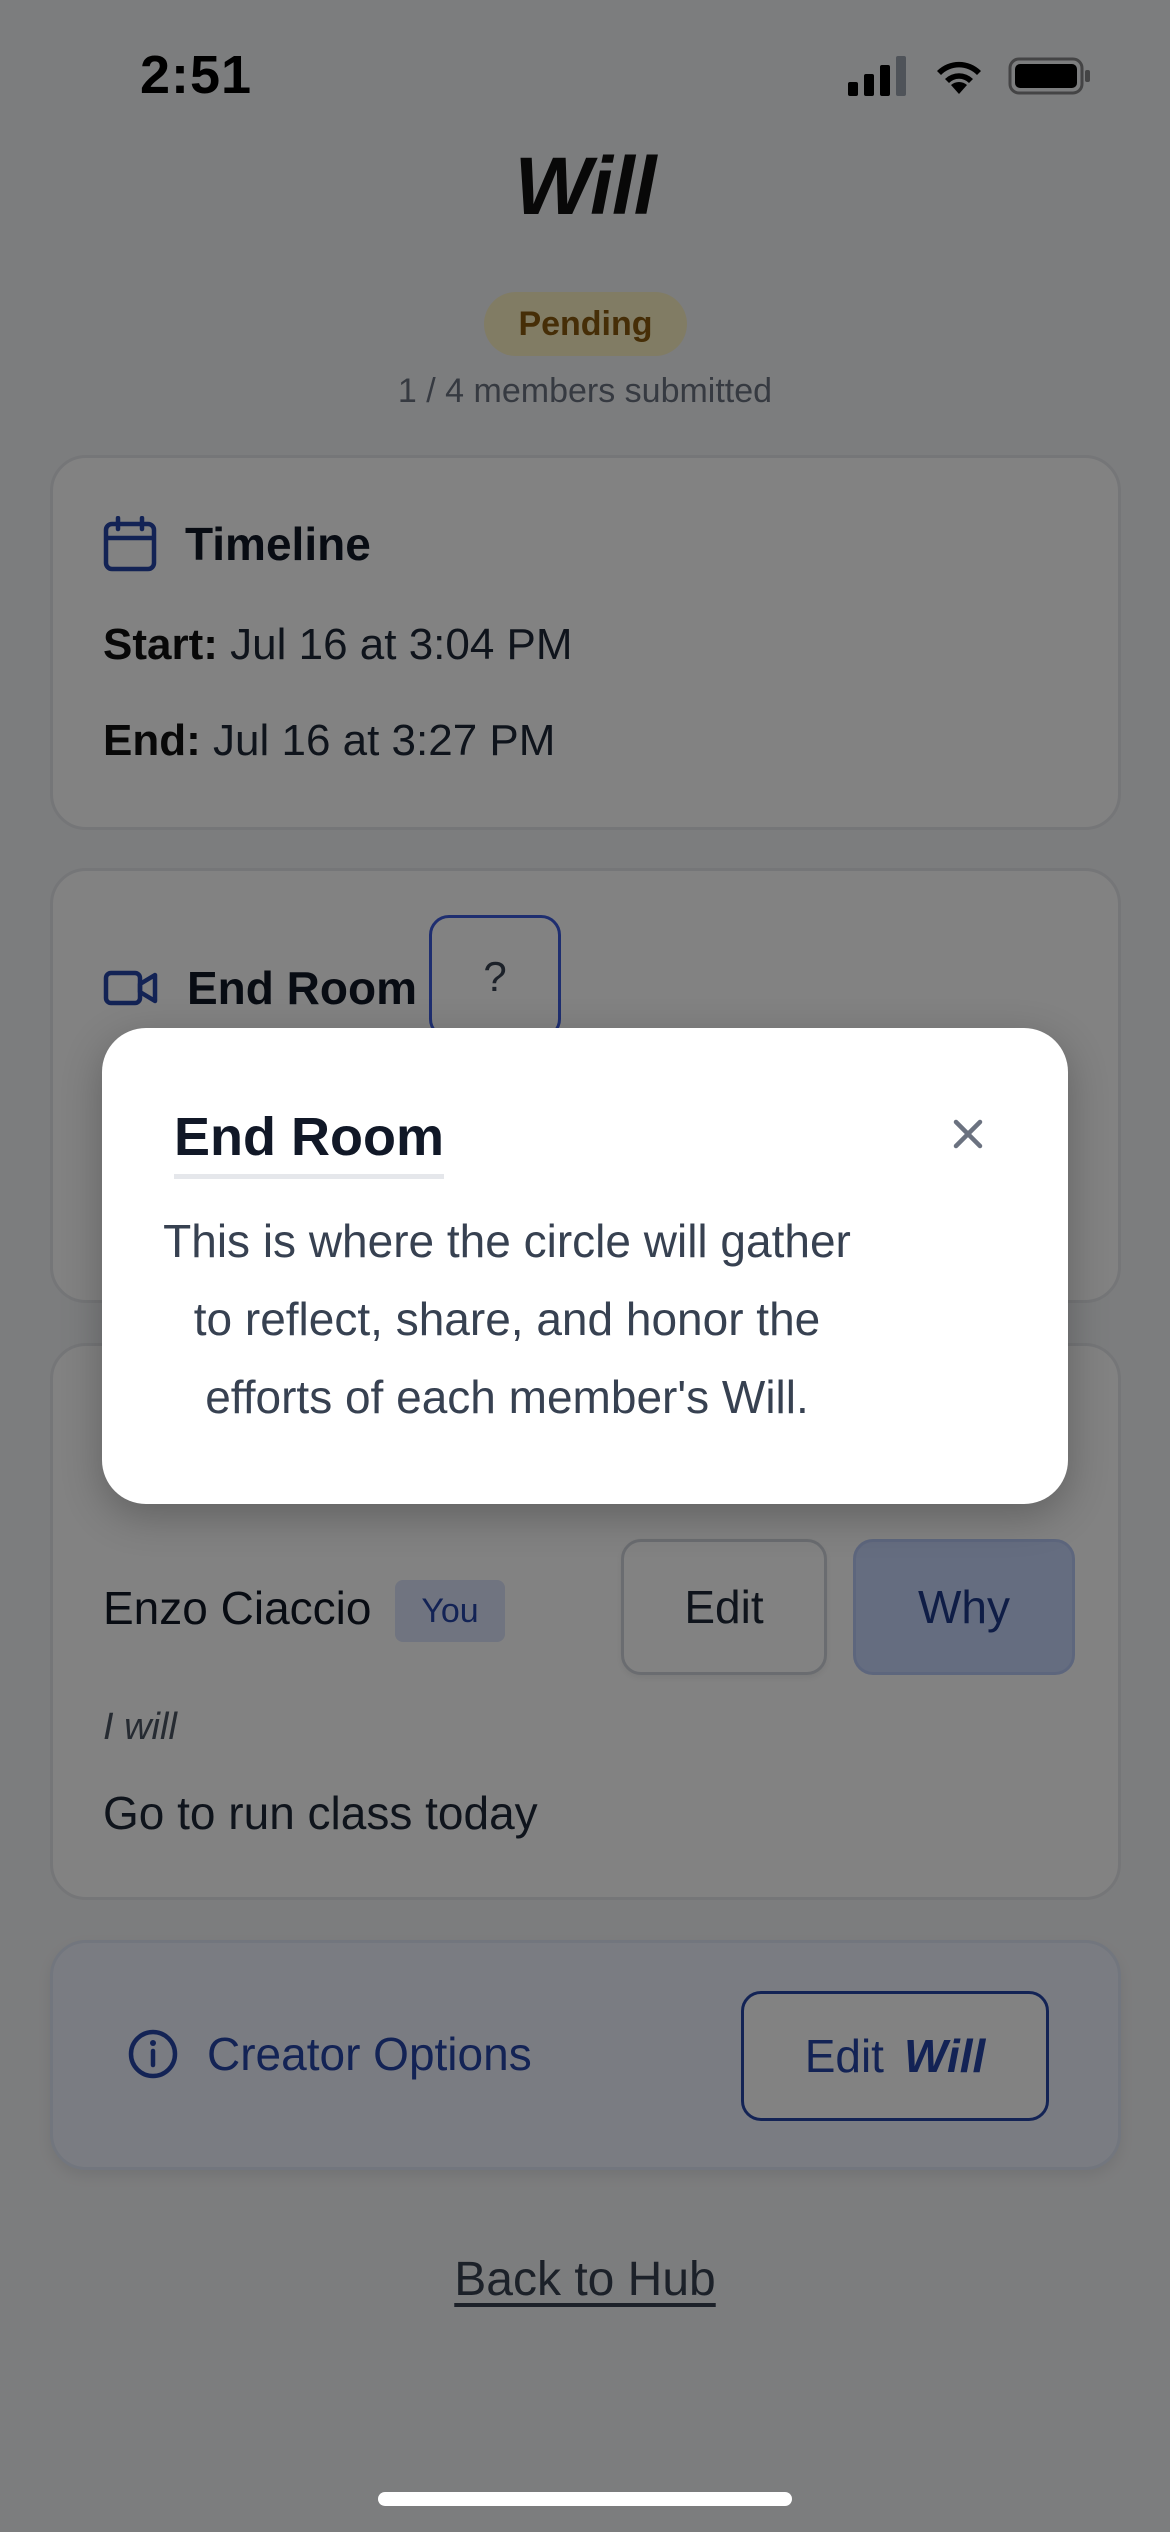 The image size is (1170, 2532). What do you see at coordinates (309, 1142) in the screenshot?
I see `modal-title: End Room` at bounding box center [309, 1142].